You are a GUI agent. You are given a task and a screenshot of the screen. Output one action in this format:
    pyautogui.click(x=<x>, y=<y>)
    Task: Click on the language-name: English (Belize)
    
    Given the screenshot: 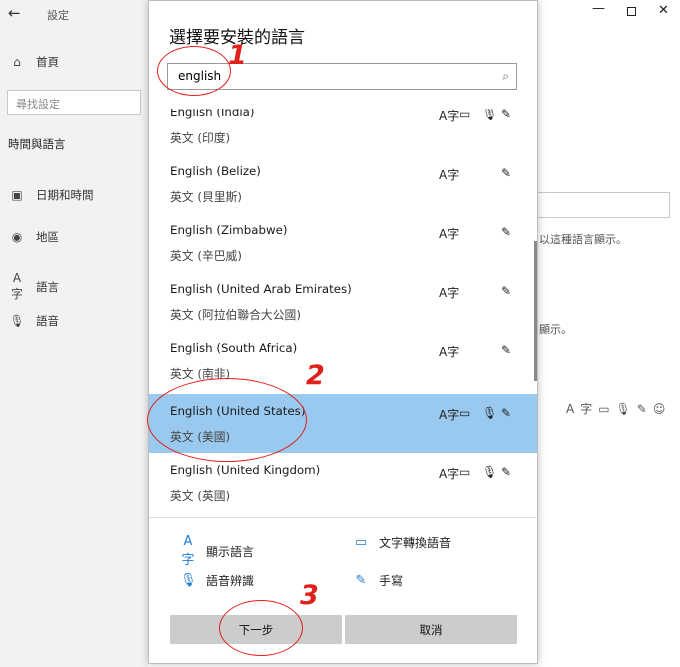 What is the action you would take?
    pyautogui.click(x=215, y=171)
    